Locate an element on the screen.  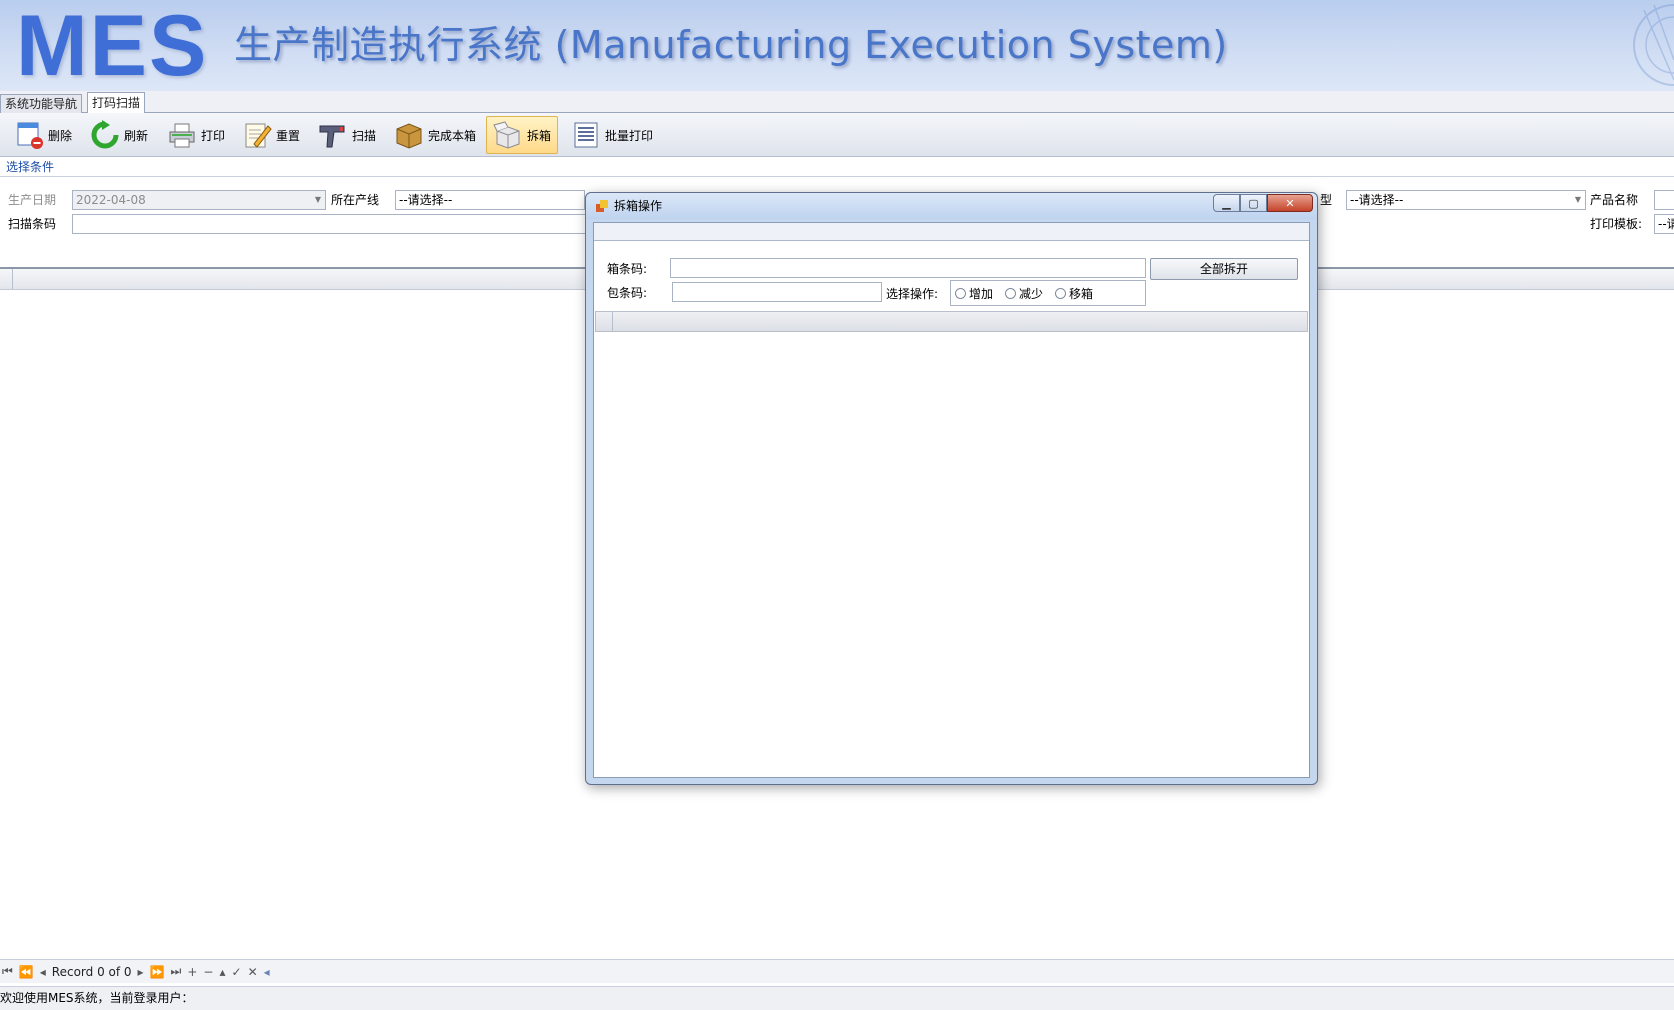
maximize-icon: ▢ is located at coordinates (1253, 203).